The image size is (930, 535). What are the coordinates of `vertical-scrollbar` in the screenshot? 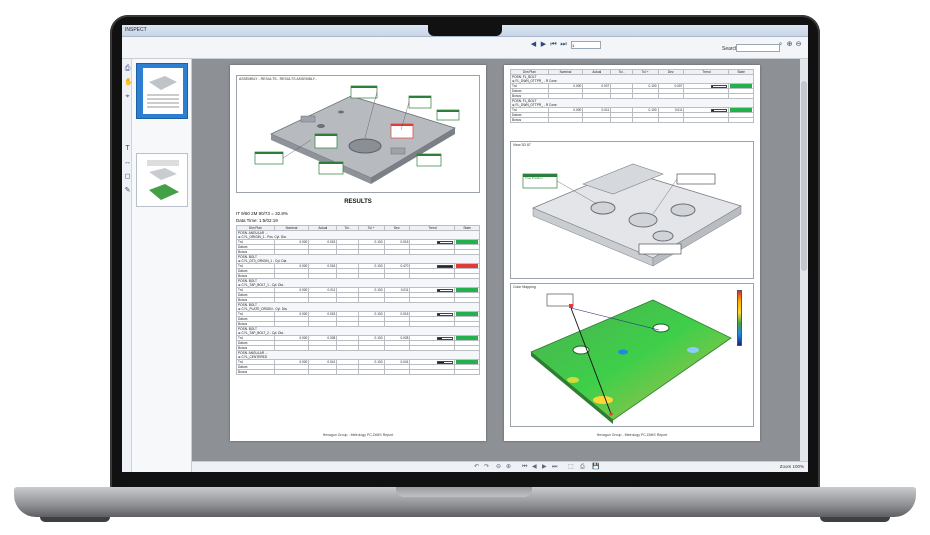 It's located at (804, 260).